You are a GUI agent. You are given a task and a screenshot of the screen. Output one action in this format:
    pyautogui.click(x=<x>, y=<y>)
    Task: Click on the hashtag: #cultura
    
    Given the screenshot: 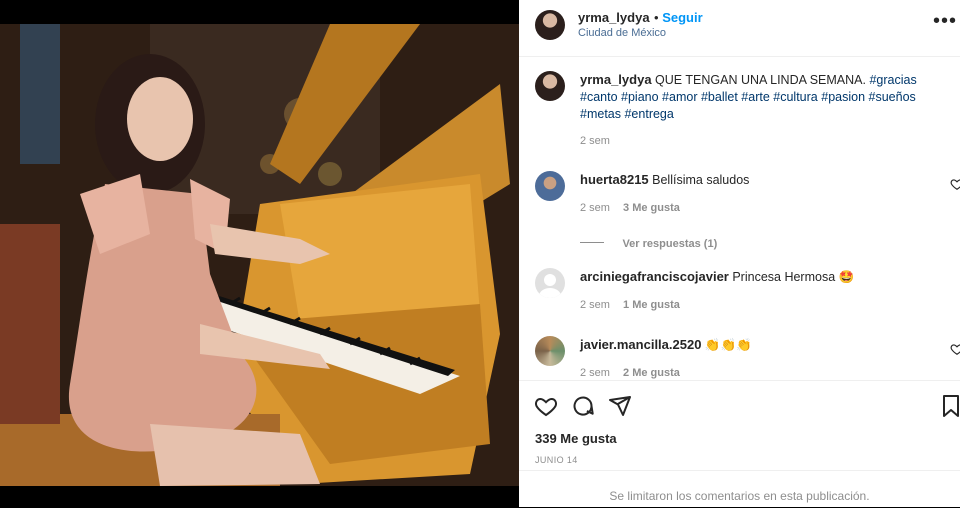 What is the action you would take?
    pyautogui.click(x=795, y=97)
    